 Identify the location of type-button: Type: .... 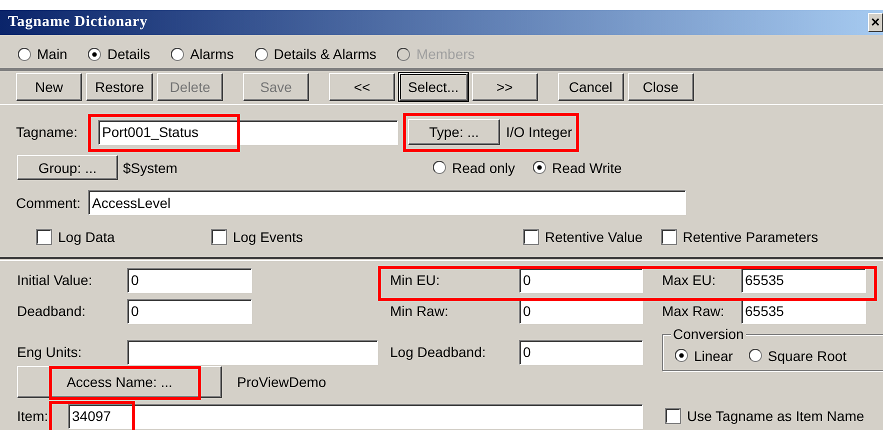
(454, 132).